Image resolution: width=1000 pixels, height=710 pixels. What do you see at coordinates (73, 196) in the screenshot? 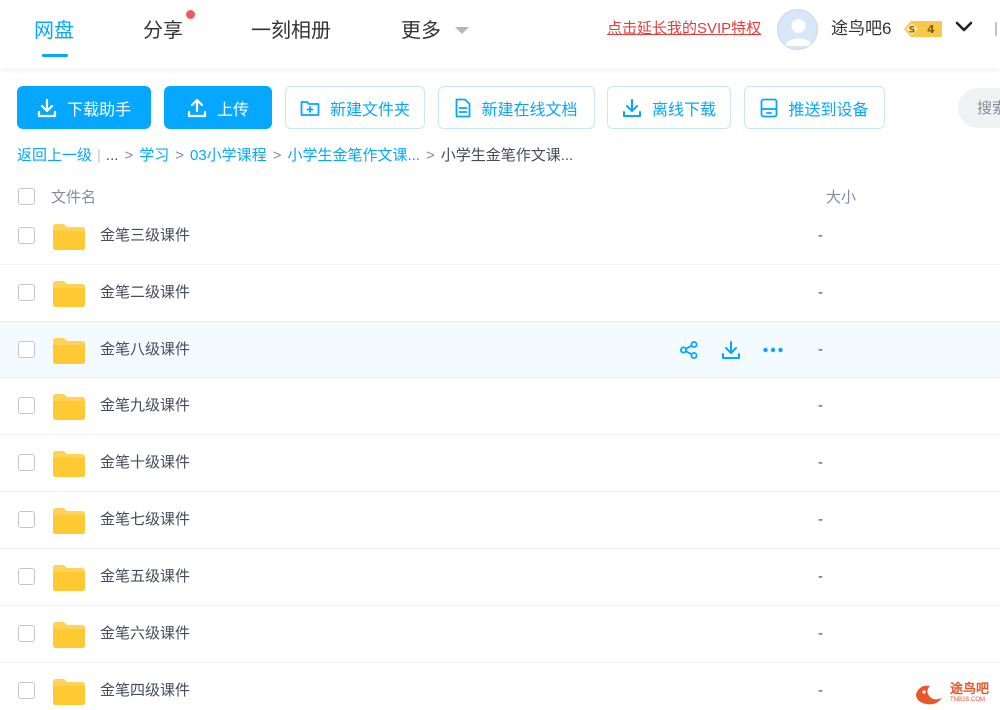
I see `column-header-name: 文件名` at bounding box center [73, 196].